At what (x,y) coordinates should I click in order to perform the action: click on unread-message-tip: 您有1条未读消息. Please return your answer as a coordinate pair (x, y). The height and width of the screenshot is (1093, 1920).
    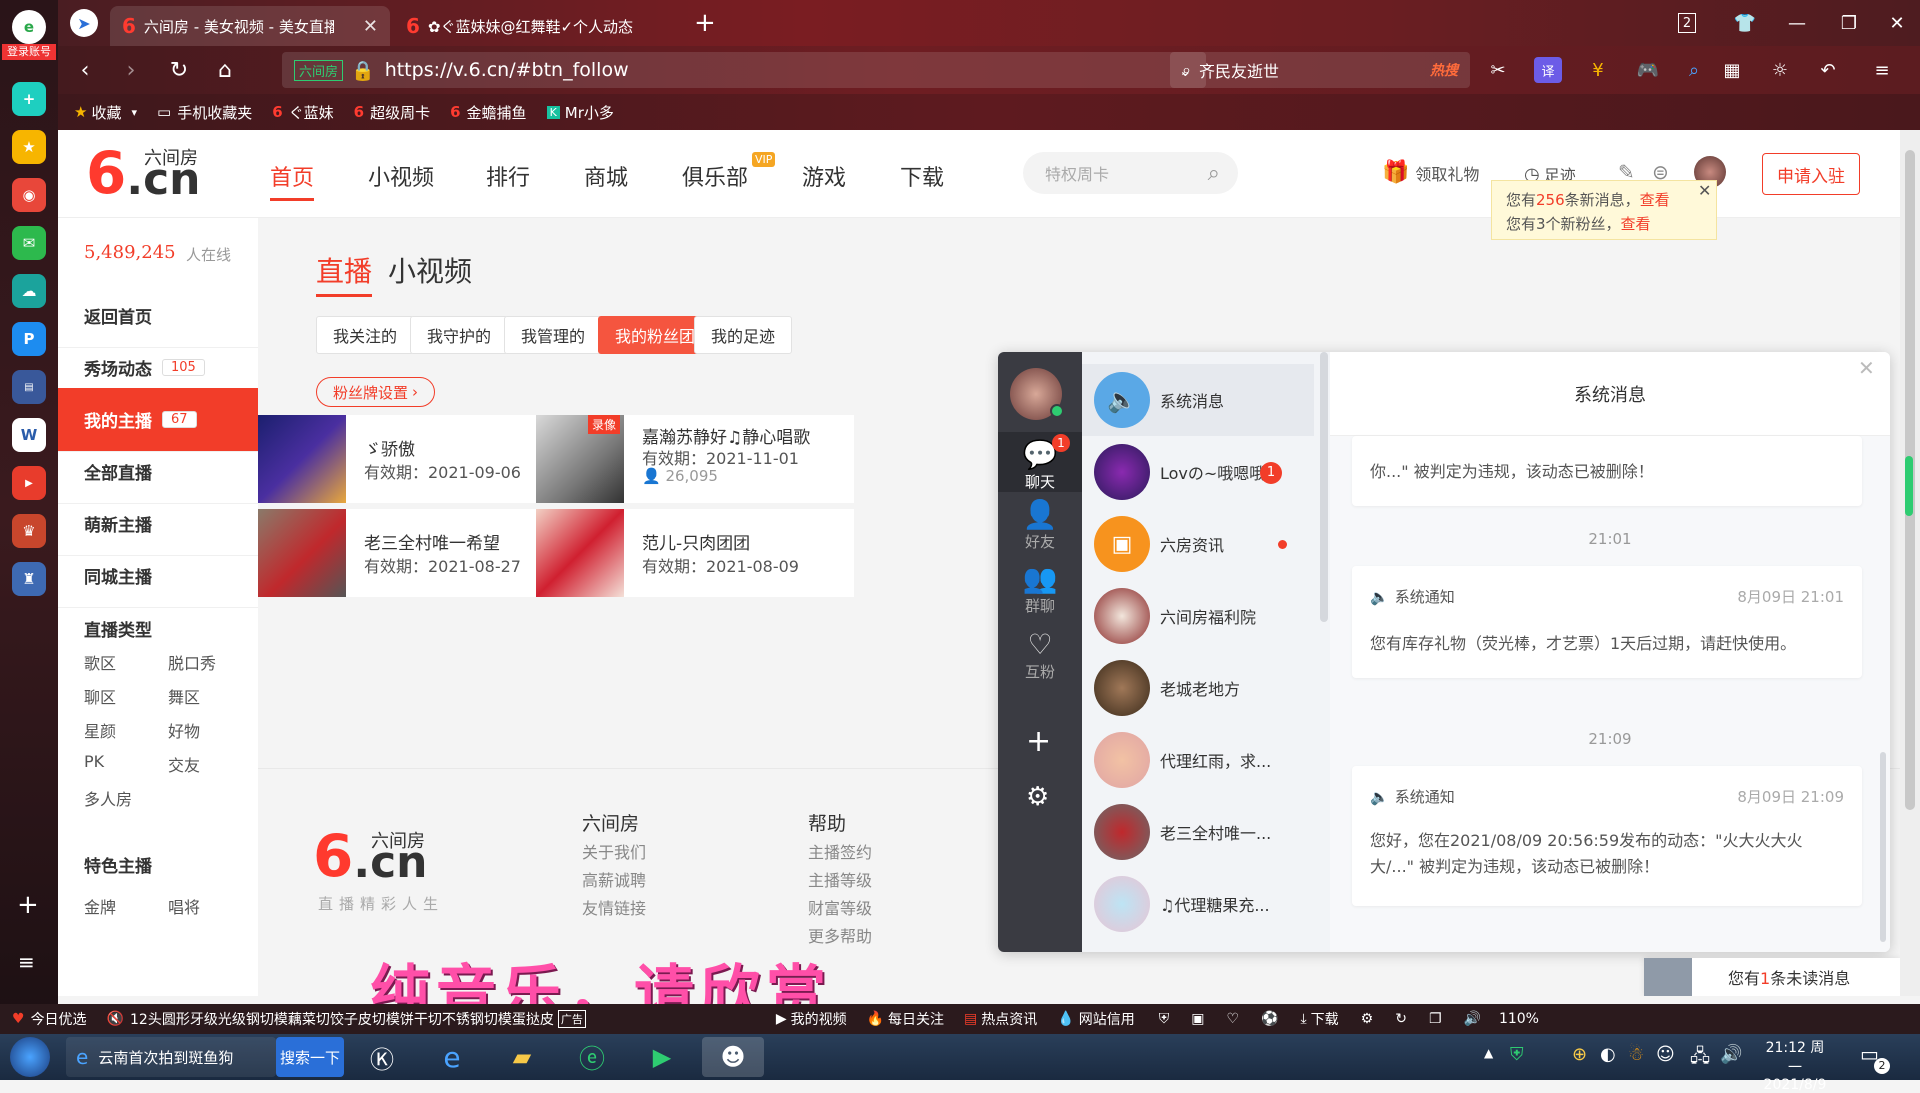
    Looking at the image, I should click on (1772, 977).